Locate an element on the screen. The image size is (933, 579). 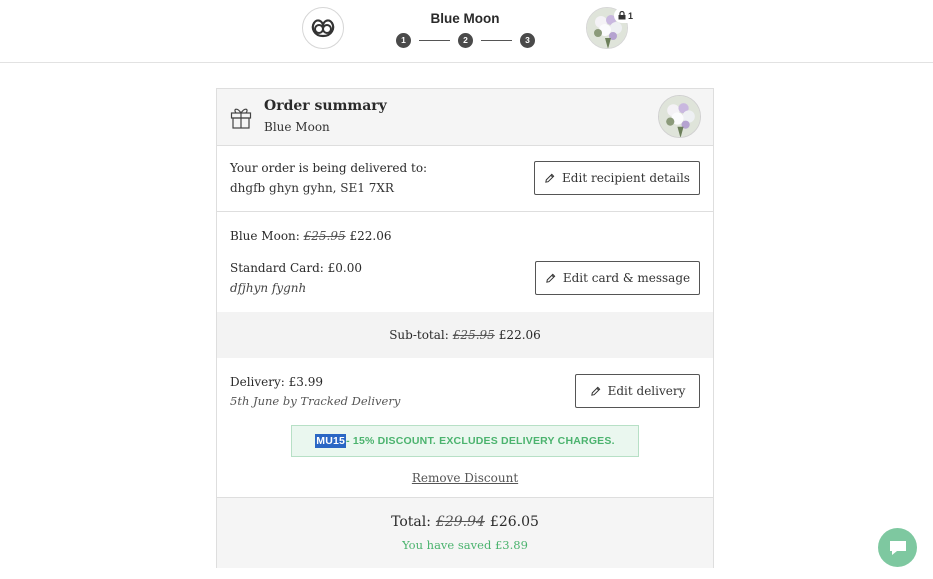
delivery-line: Delivery: £3.99 is located at coordinates (277, 382).